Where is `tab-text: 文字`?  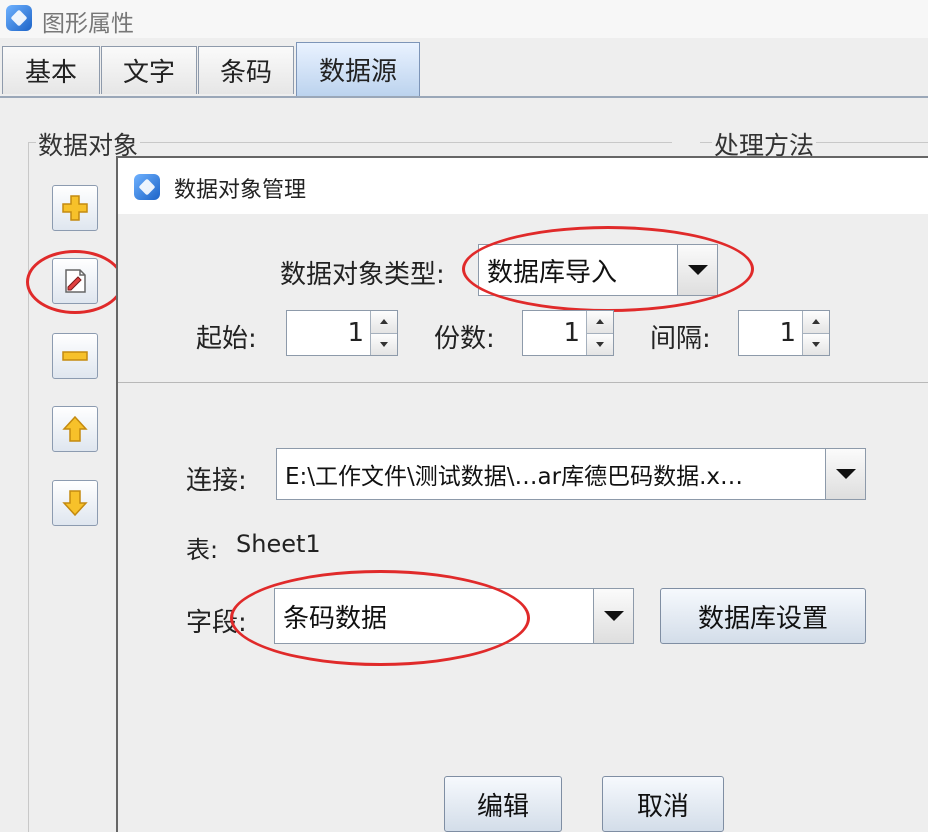 tab-text: 文字 is located at coordinates (149, 70).